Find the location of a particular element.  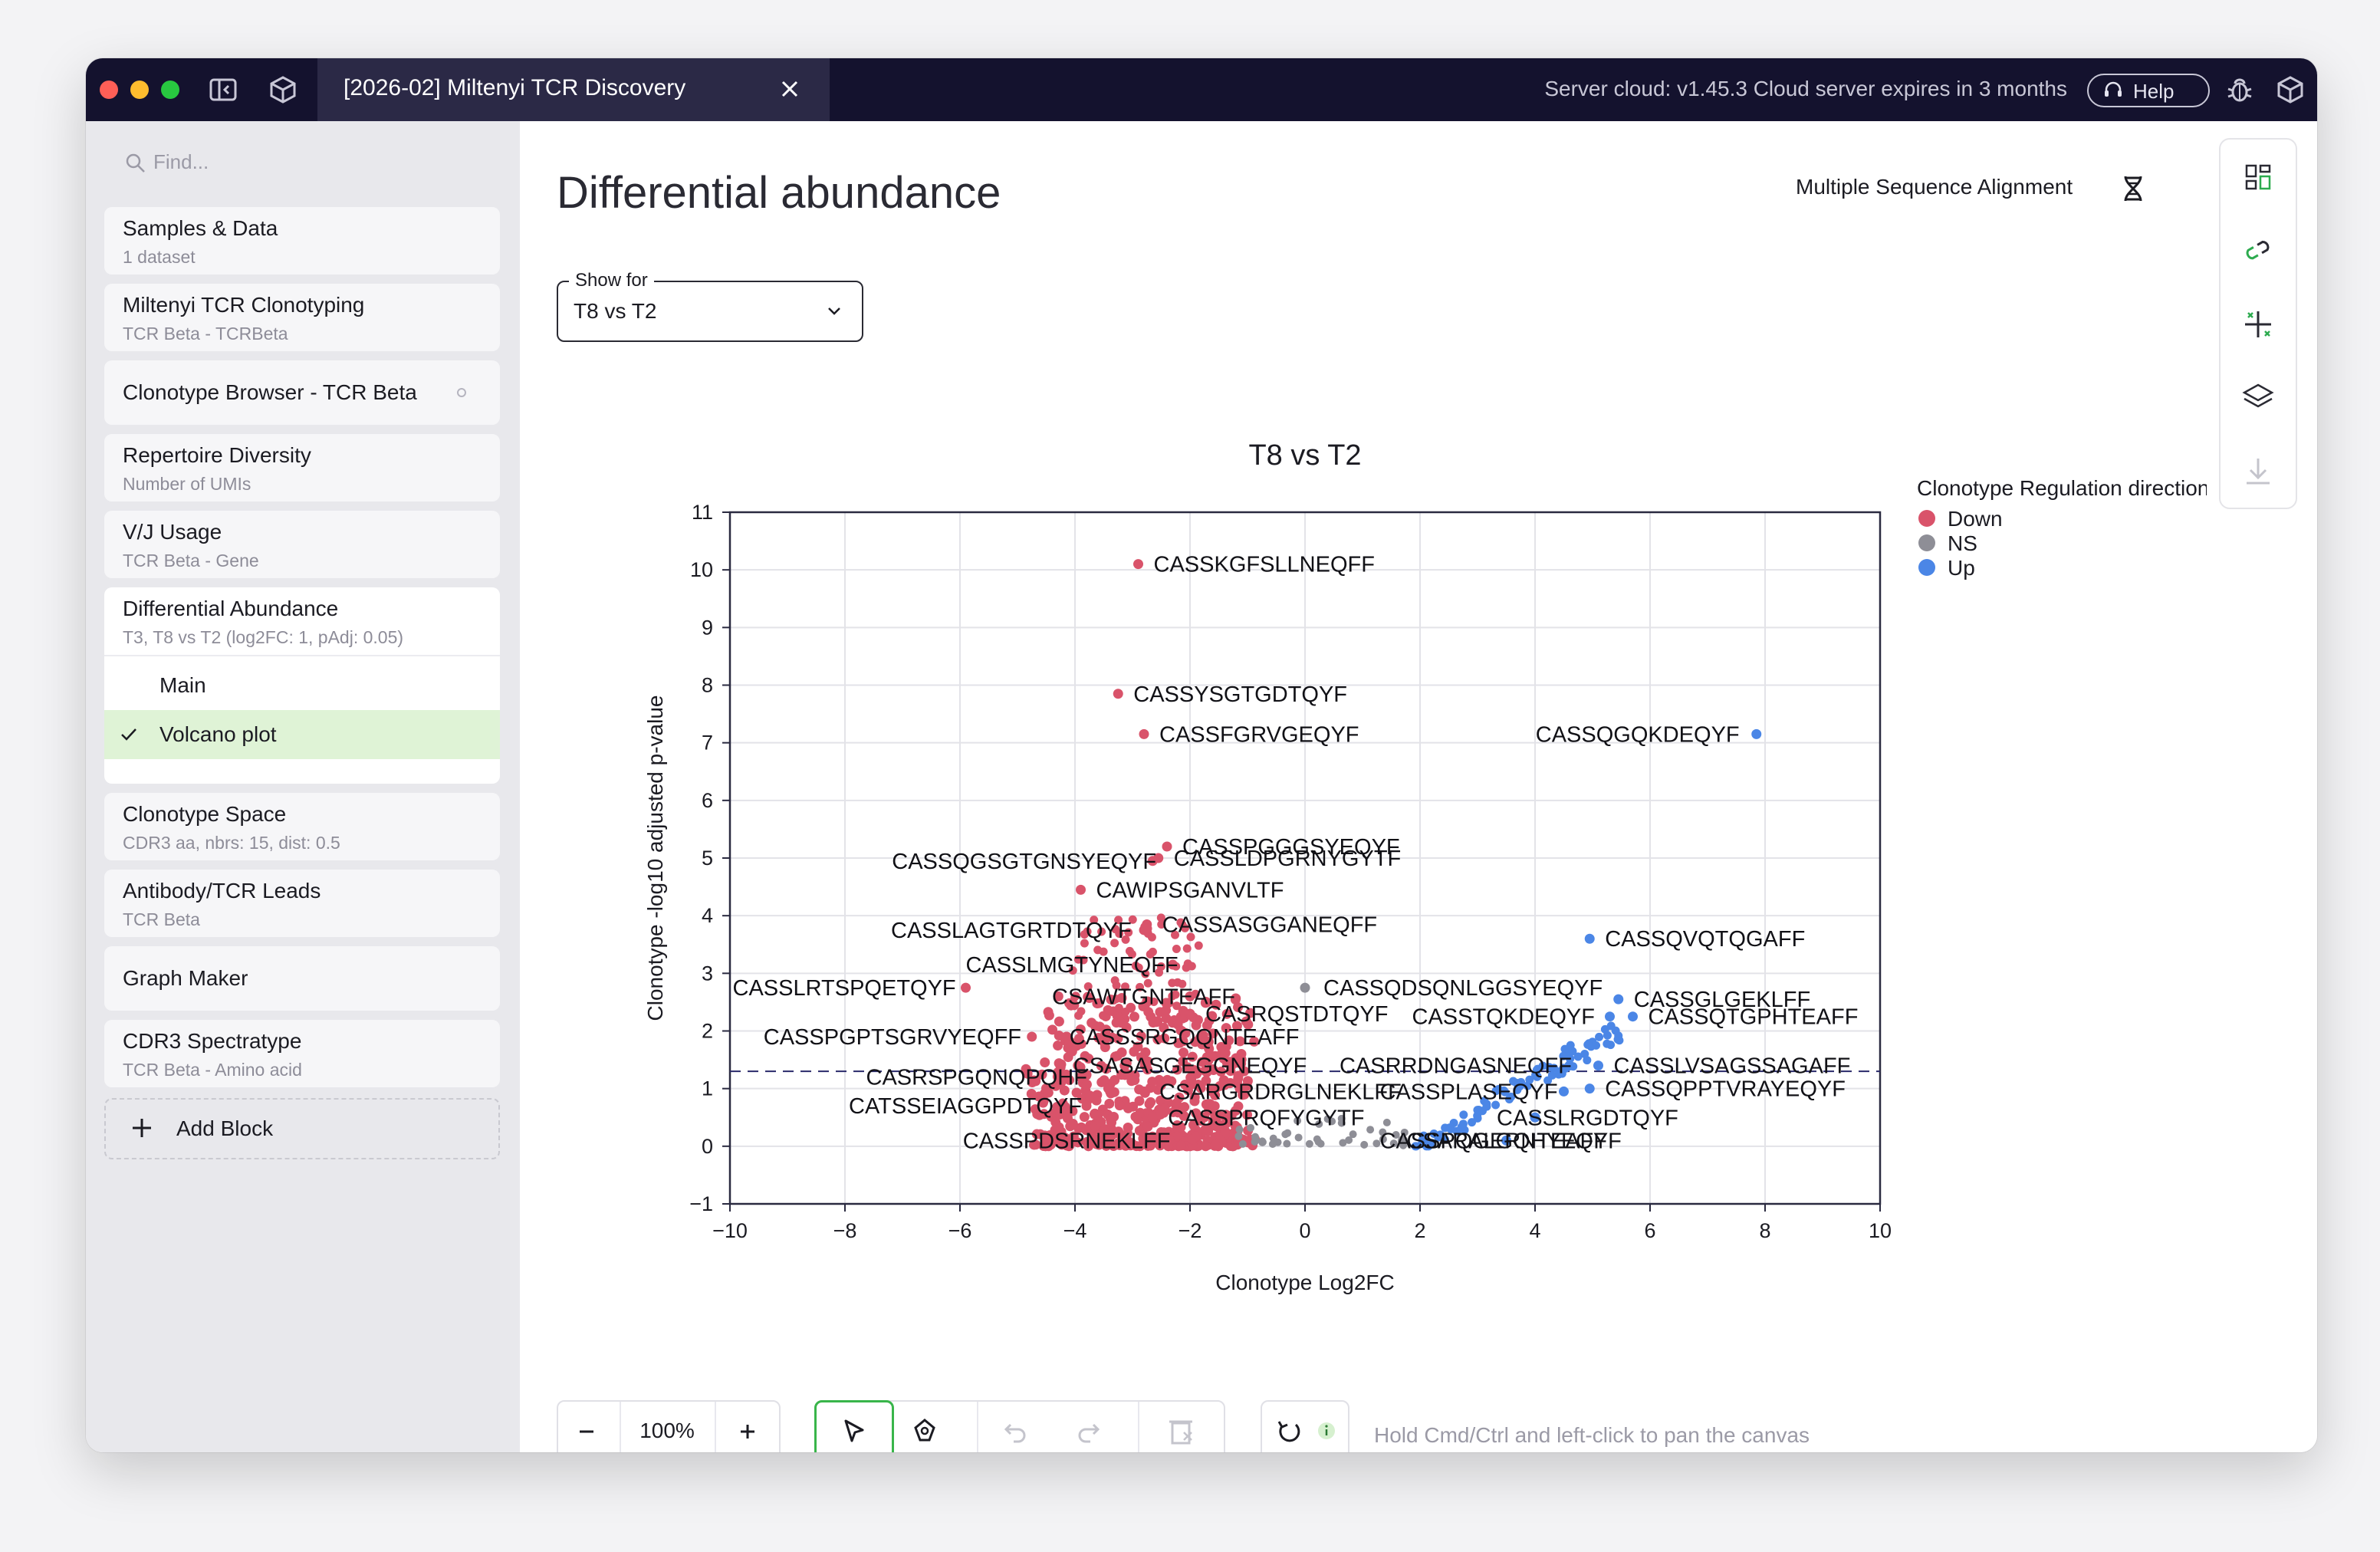

bug-icon is located at coordinates (2240, 90).